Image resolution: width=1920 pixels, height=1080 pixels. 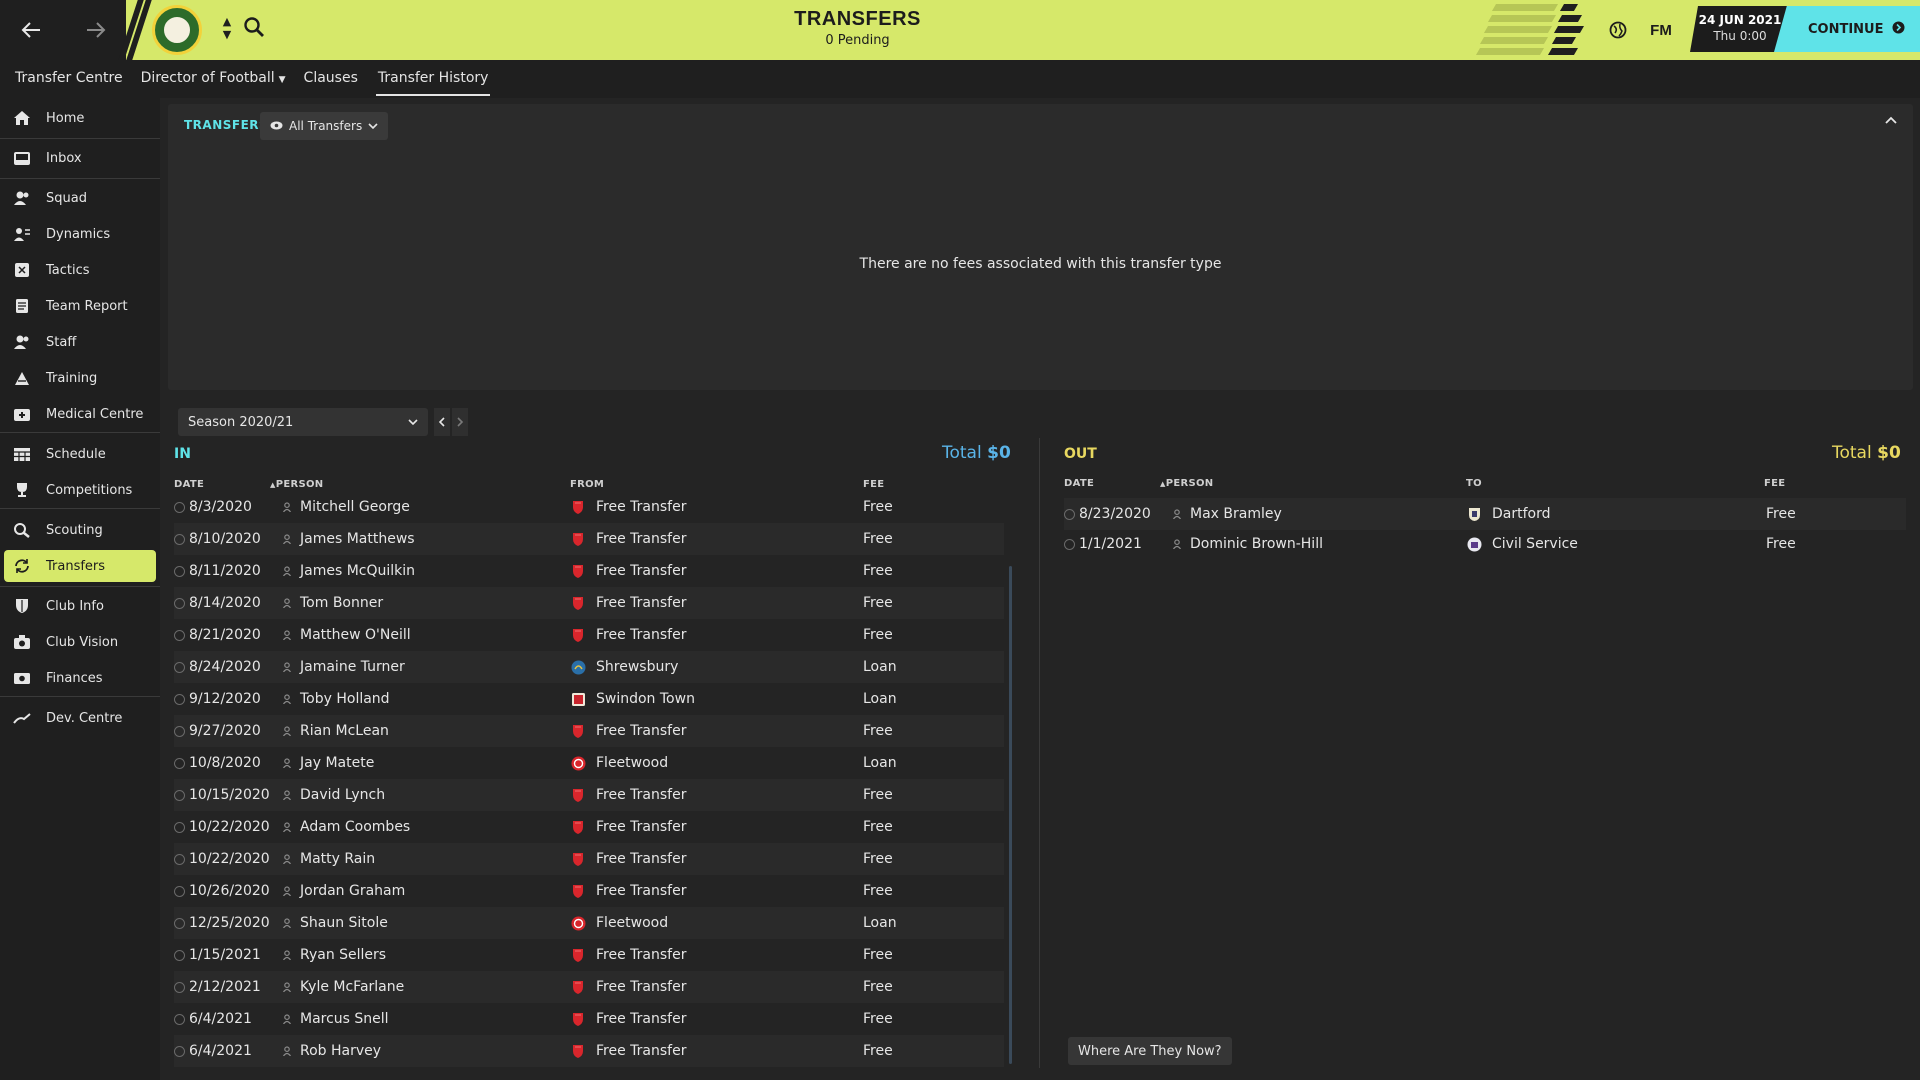 I want to click on in-transfer-row: 2/12/2021 Kyle McFarlane Free Transfer Free, so click(x=589, y=987).